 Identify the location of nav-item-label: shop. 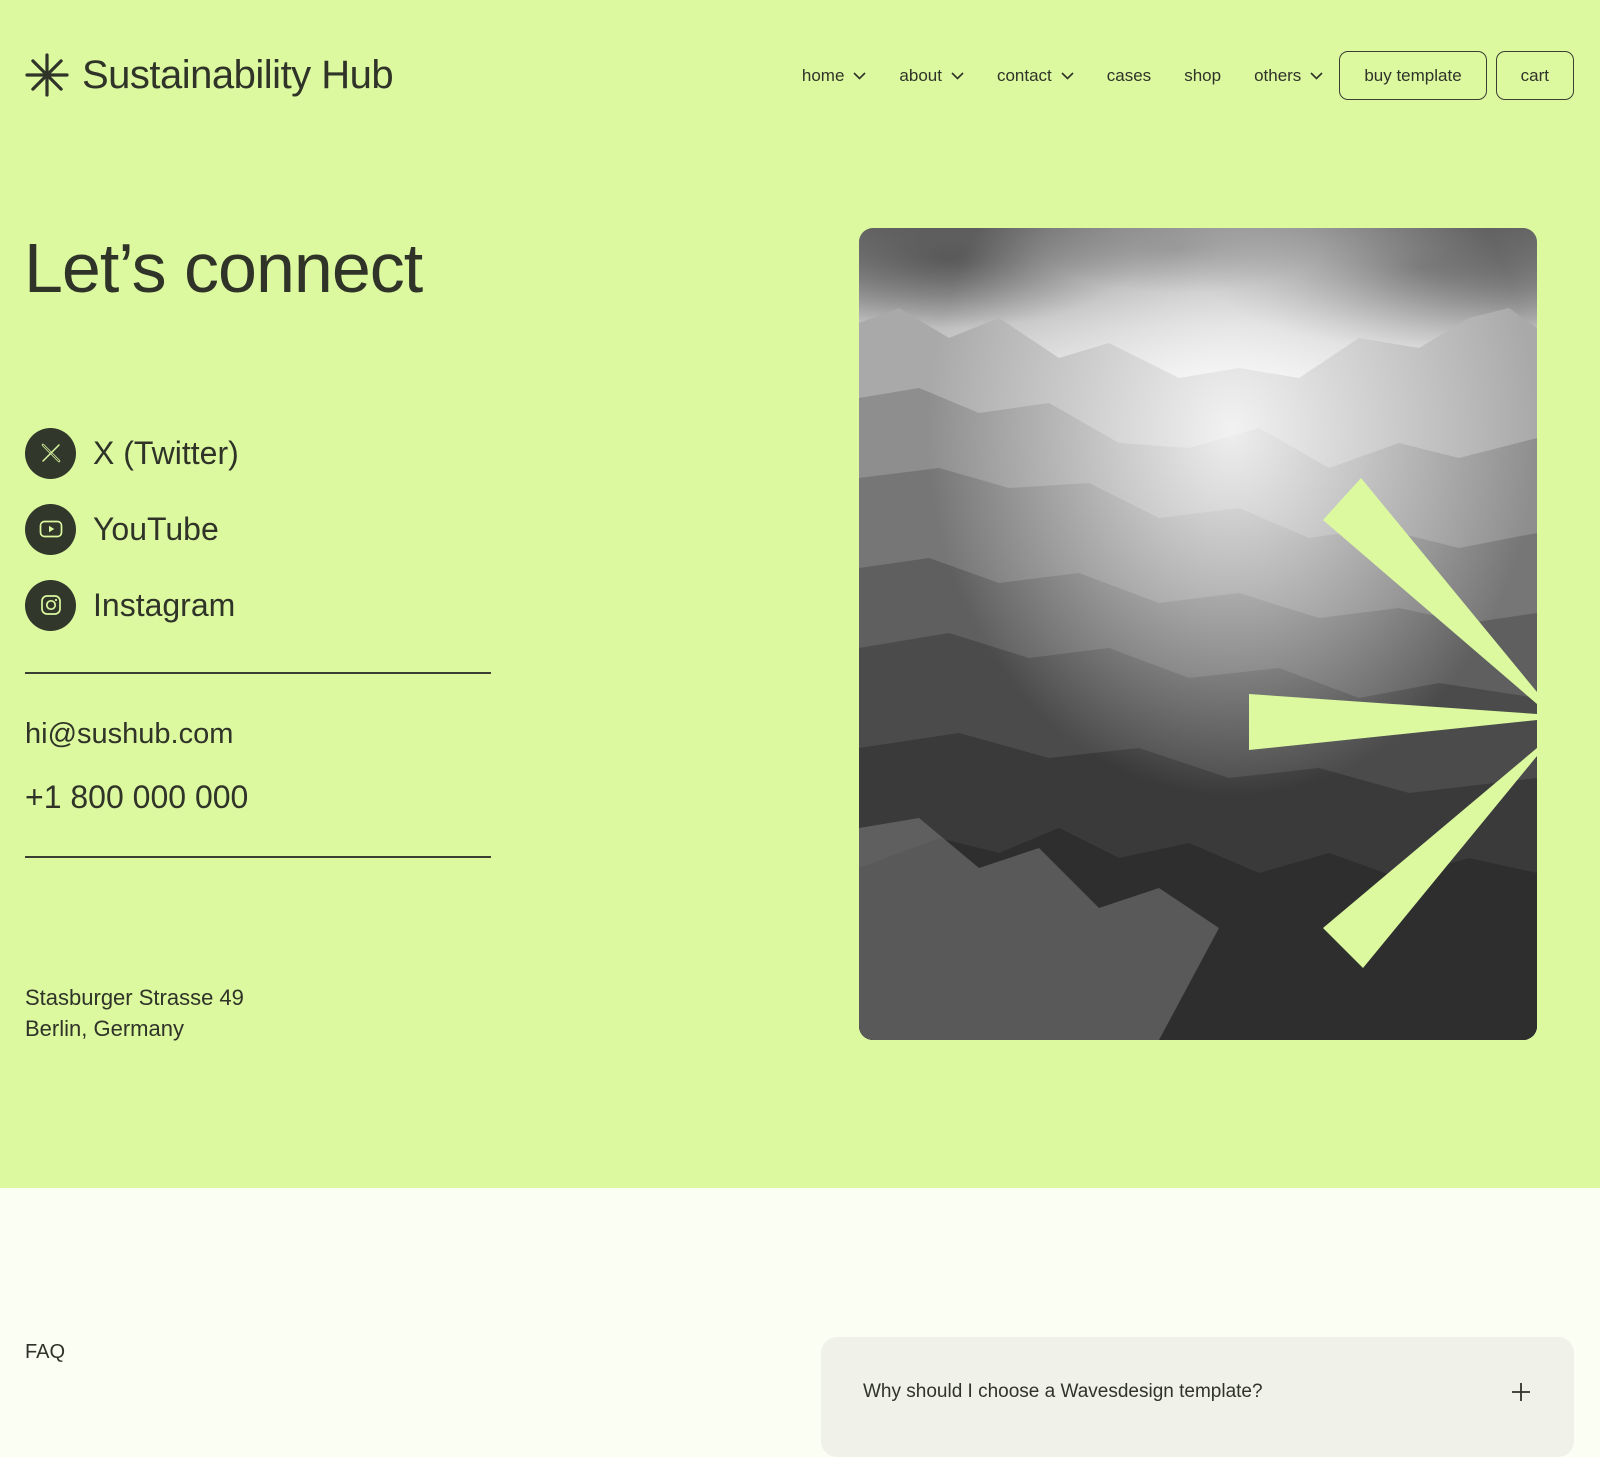
(1203, 75).